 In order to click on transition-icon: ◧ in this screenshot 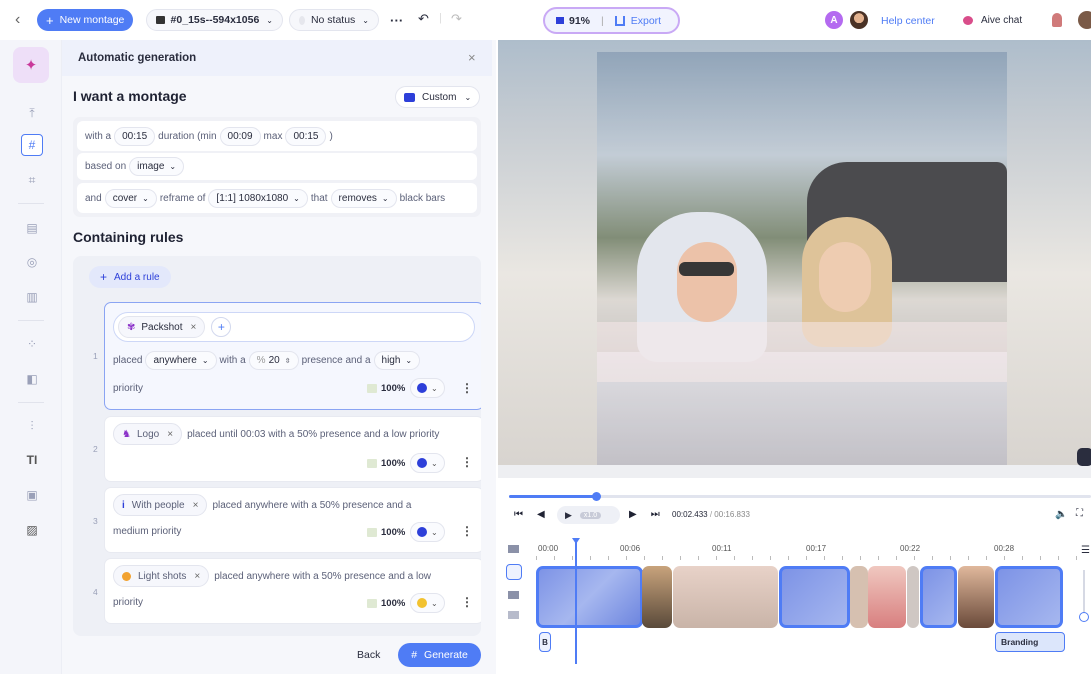, I will do `click(32, 379)`.